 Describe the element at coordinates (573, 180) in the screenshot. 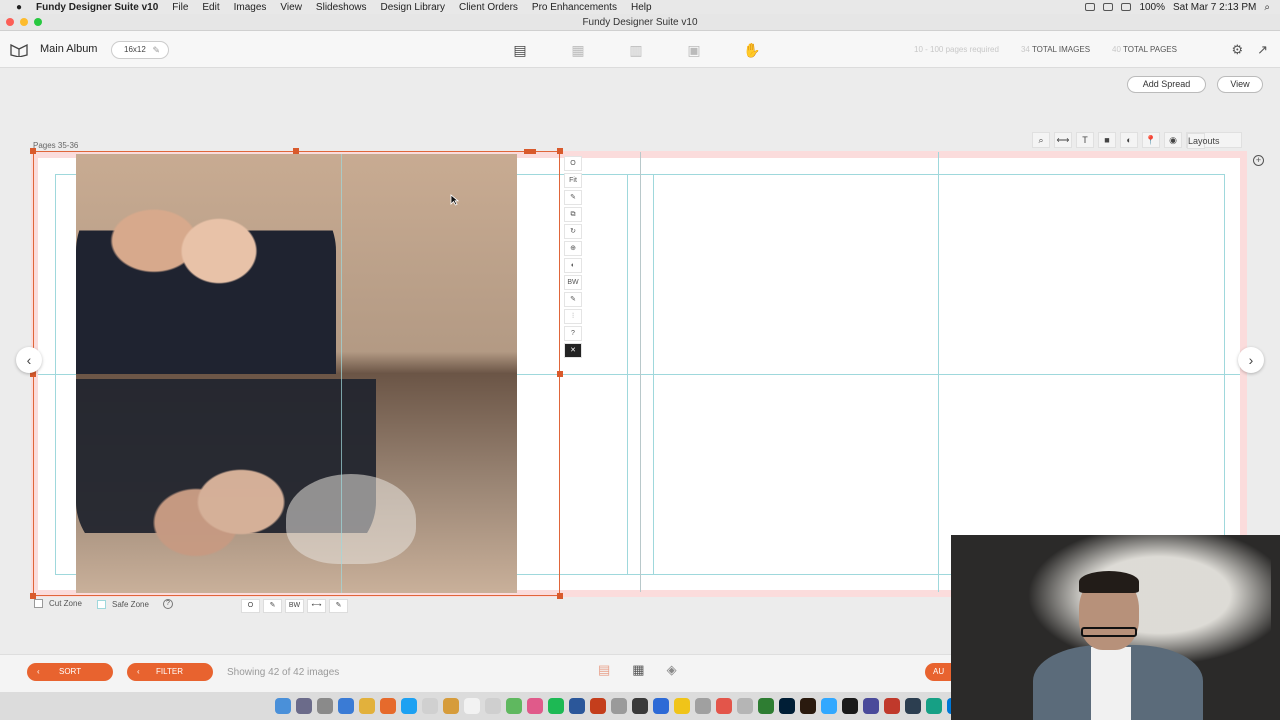

I see `image-tool-fit: Fit` at that location.